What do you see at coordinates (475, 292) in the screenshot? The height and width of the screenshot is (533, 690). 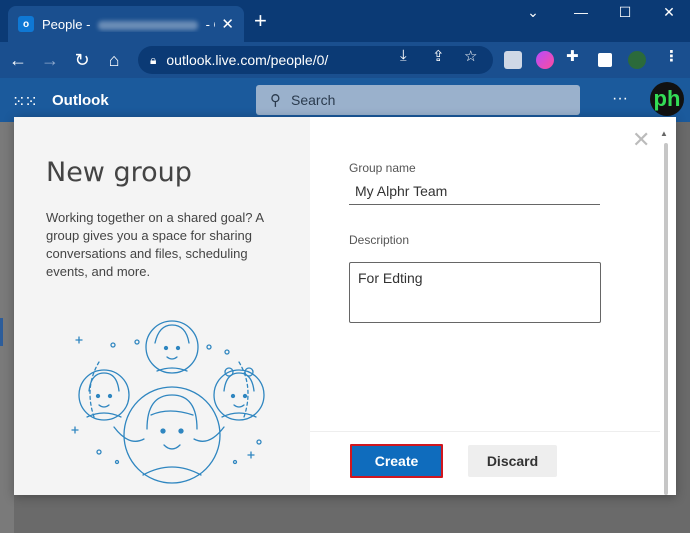 I see `description-input: For Edting` at bounding box center [475, 292].